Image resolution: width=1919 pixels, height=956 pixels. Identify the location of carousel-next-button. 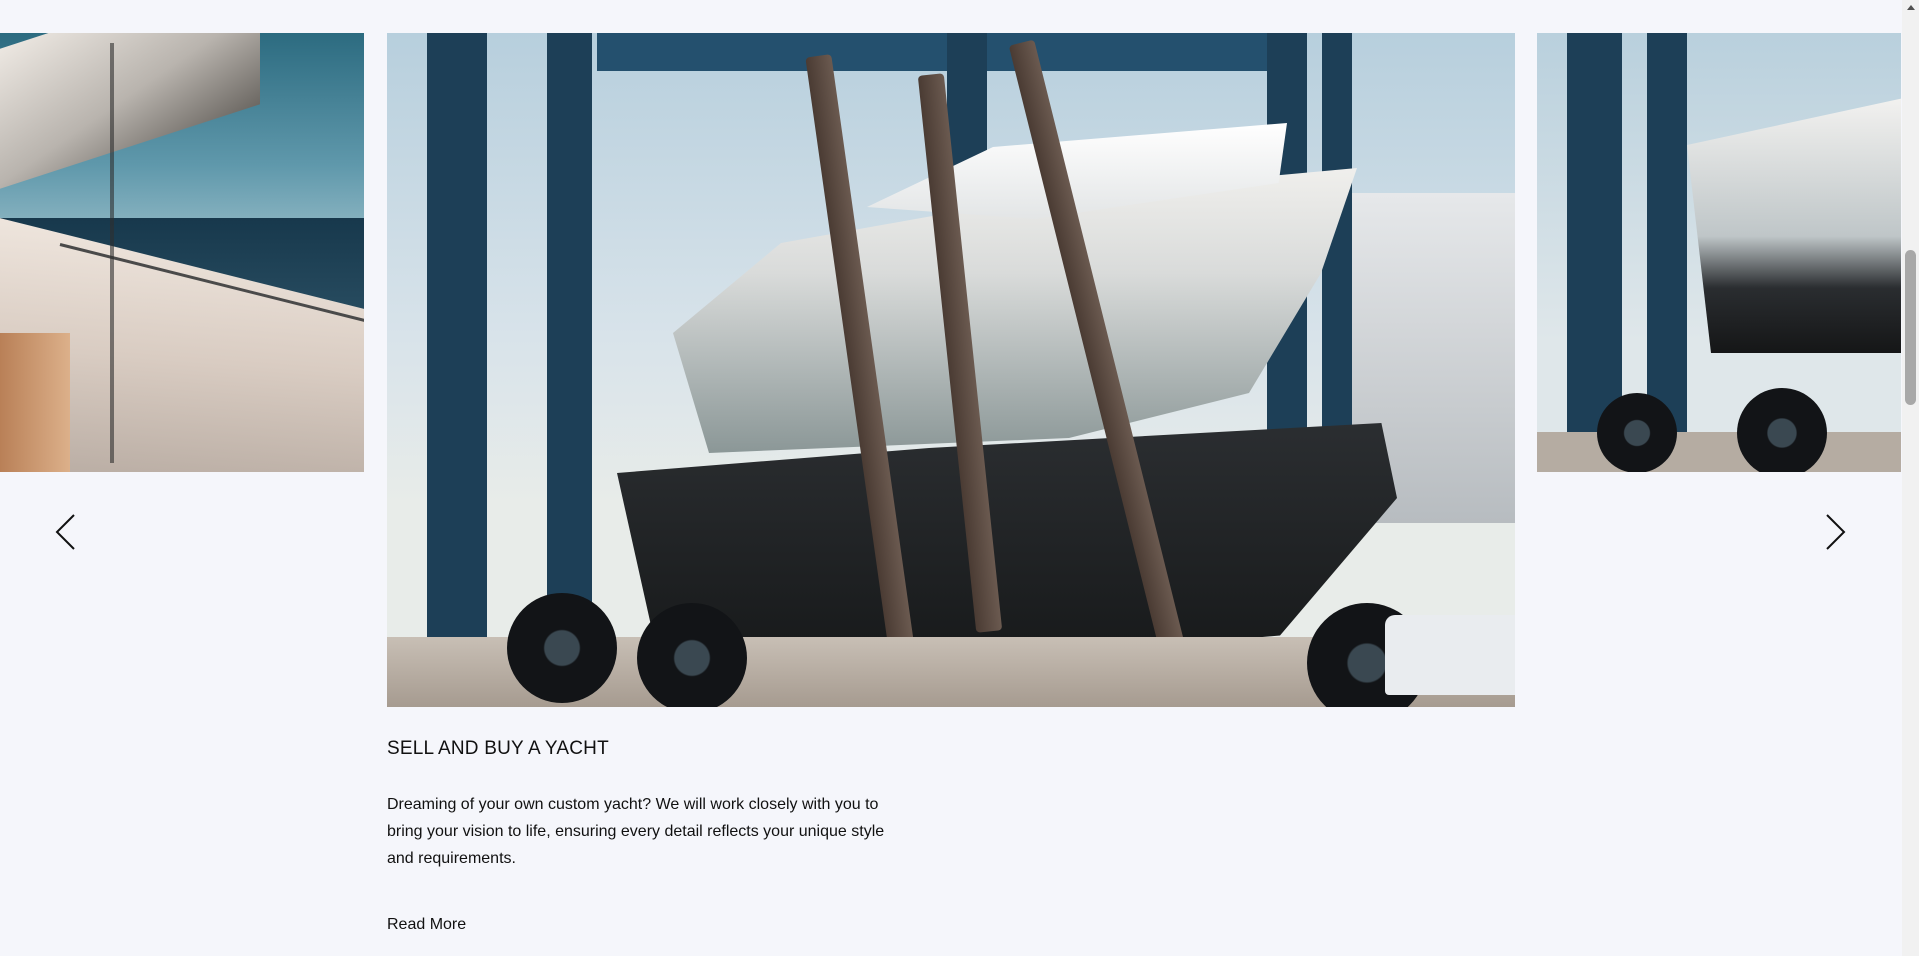
(1836, 532).